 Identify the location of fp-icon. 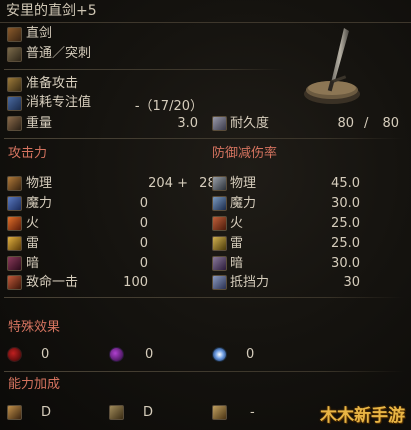
(14, 103).